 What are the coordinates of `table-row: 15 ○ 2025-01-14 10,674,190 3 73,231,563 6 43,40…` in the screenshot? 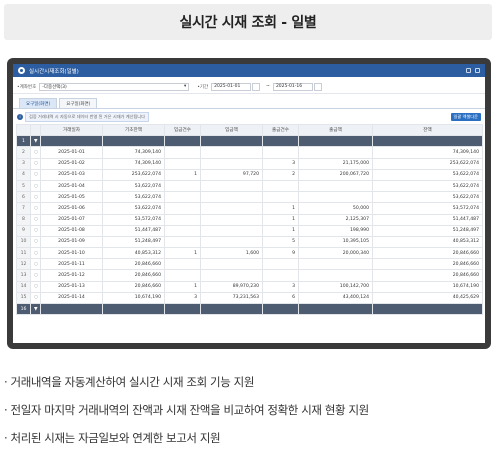 It's located at (249, 298).